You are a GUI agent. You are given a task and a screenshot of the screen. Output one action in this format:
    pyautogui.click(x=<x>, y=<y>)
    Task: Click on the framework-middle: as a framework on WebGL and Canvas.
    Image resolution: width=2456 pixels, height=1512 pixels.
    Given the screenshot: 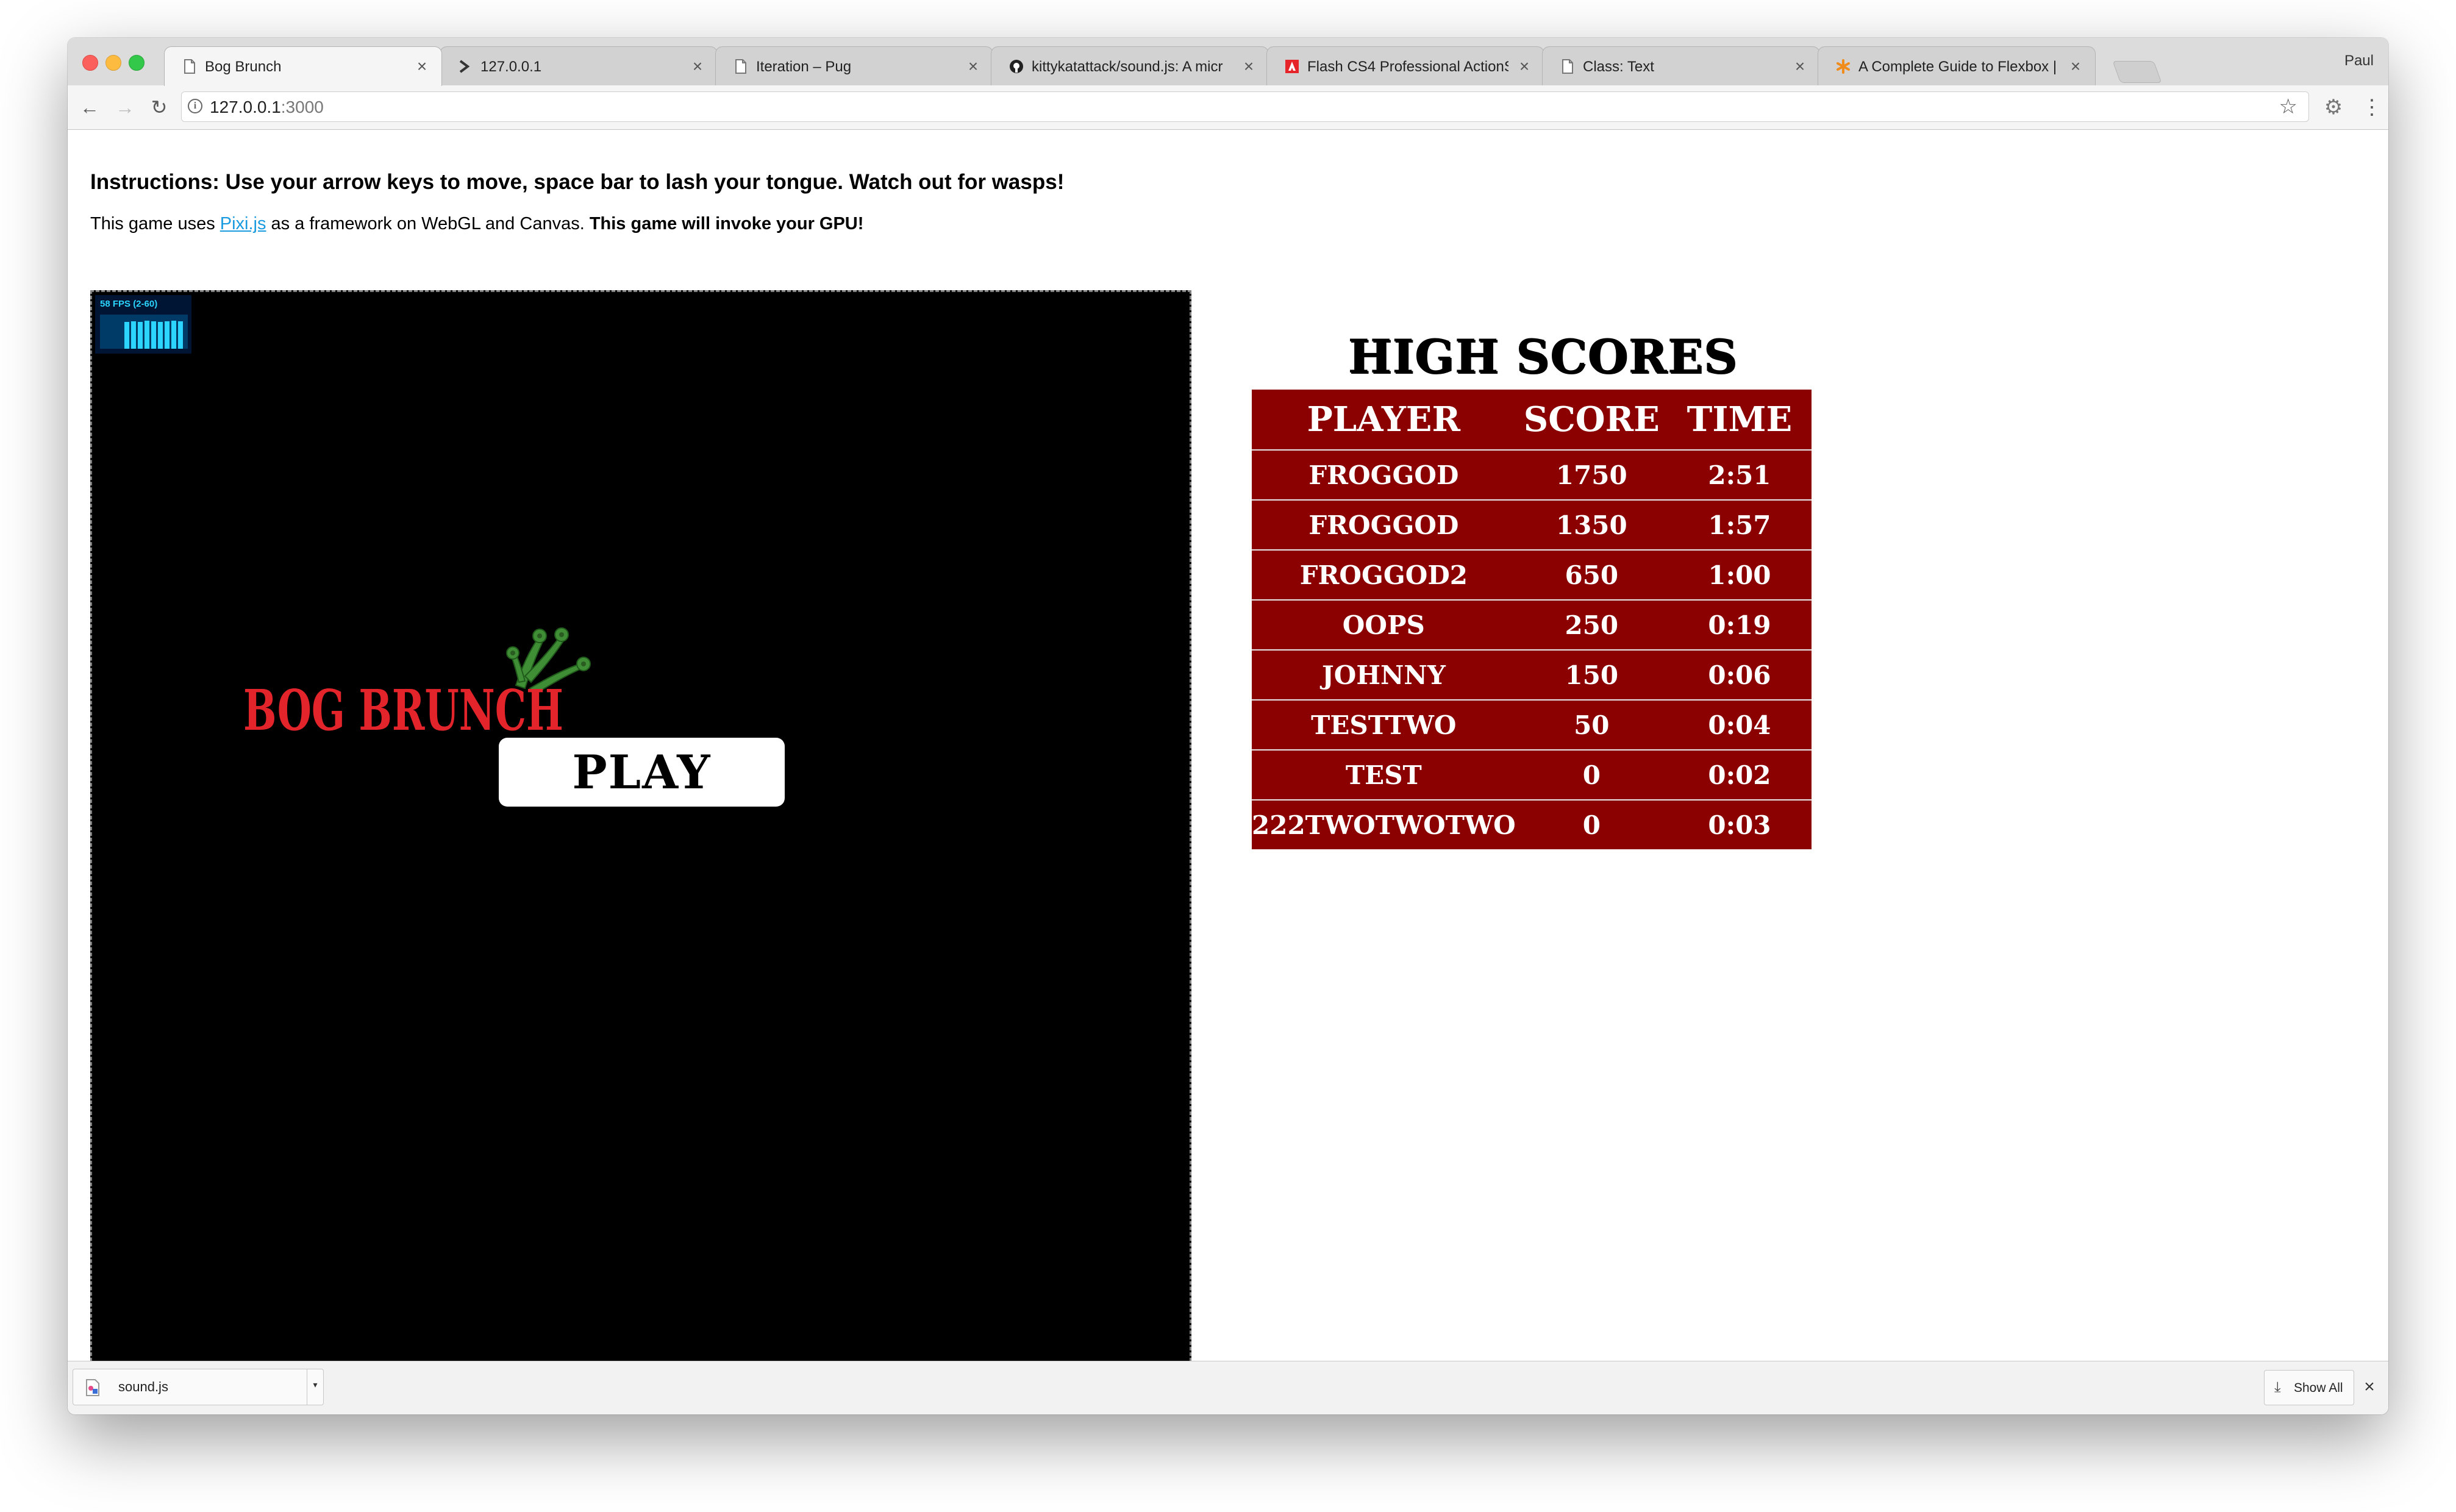 What is the action you would take?
    pyautogui.click(x=428, y=224)
    